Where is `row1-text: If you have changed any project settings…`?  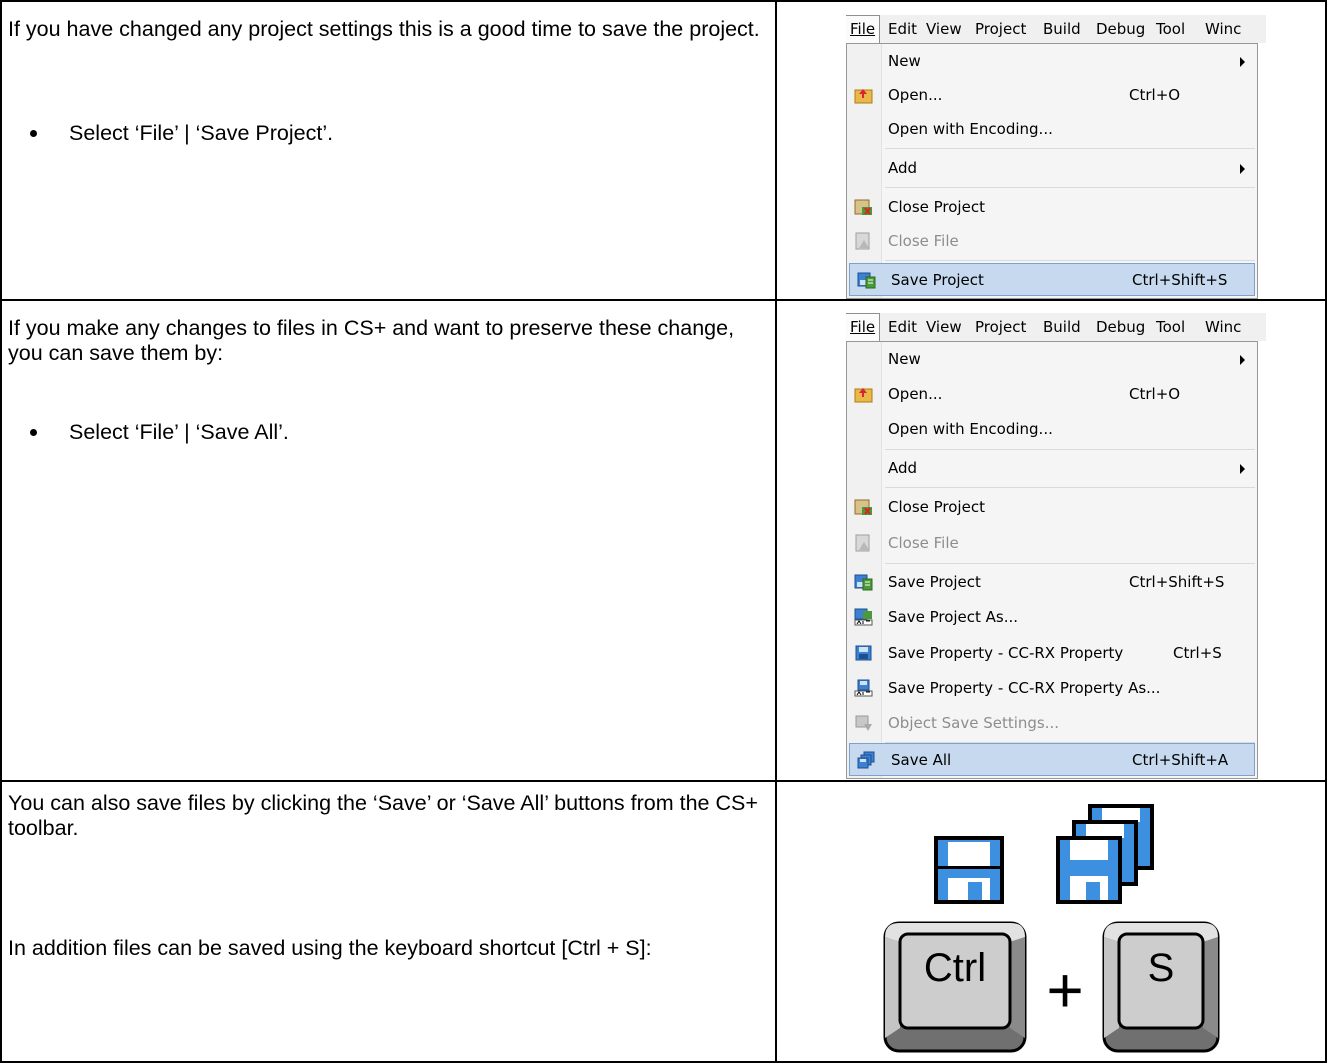 row1-text: If you have changed any project settings… is located at coordinates (388, 29).